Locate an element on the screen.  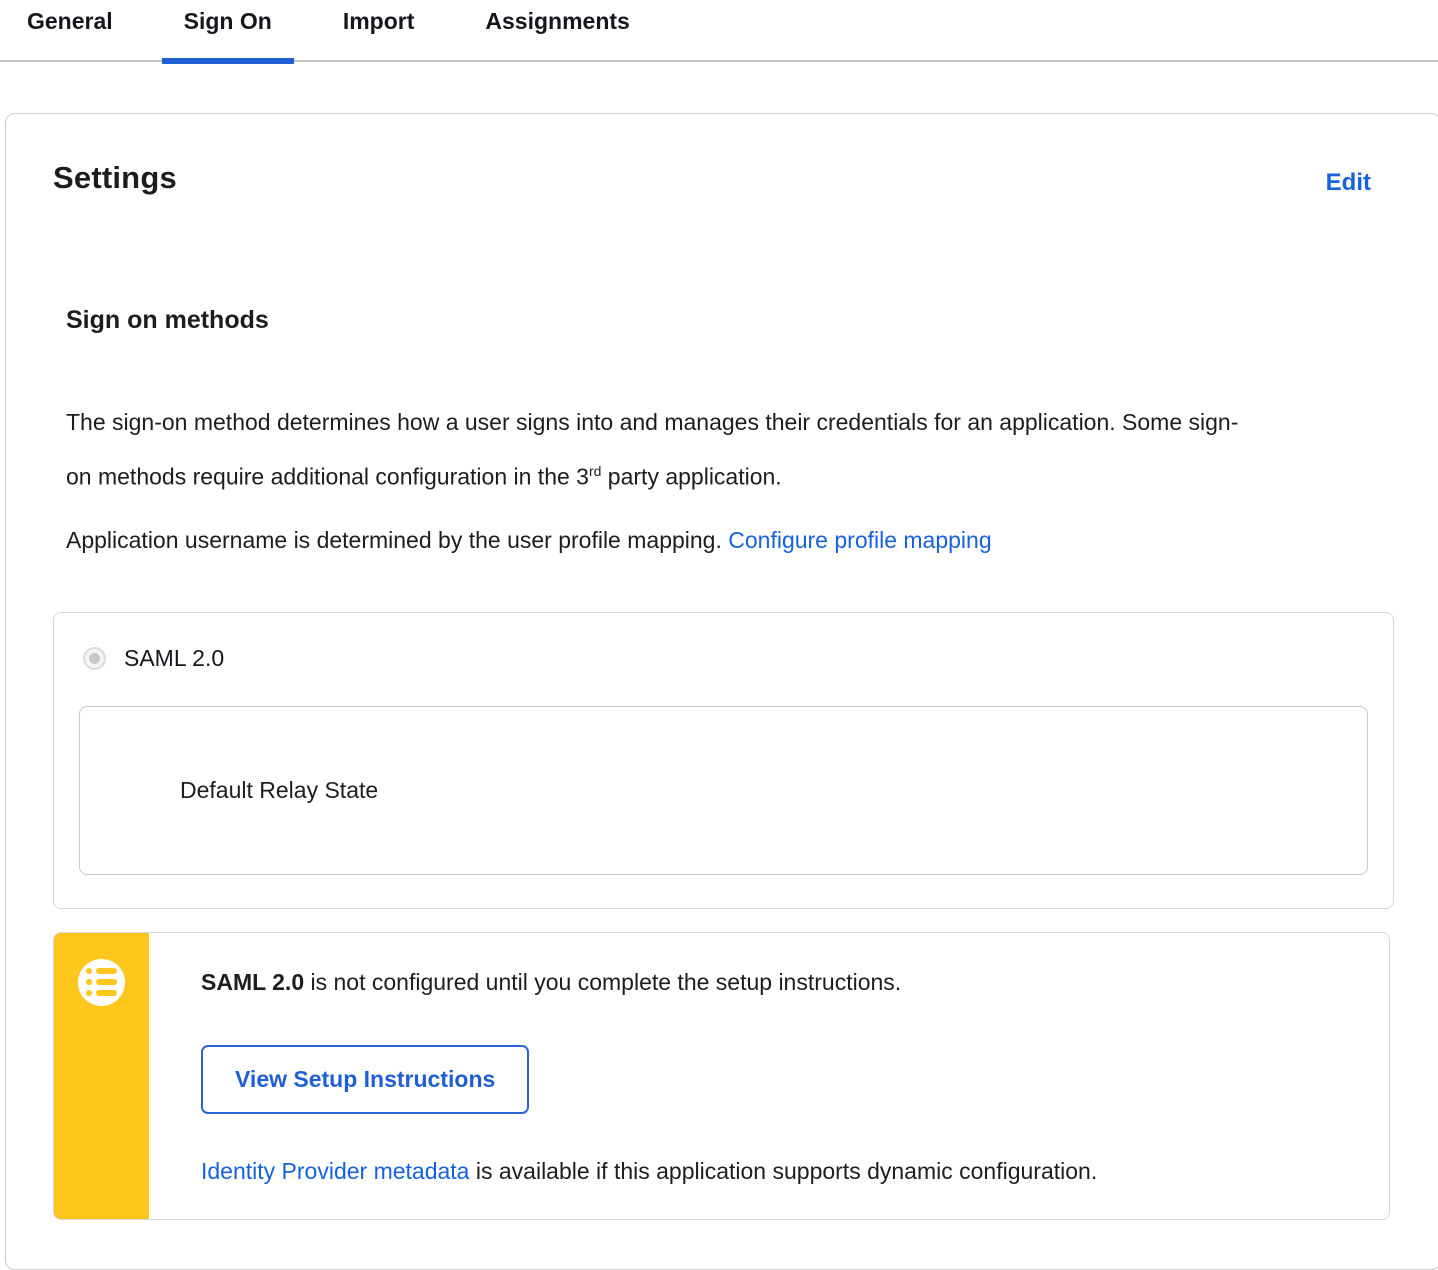
default-relay-state-label: Default Relay State is located at coordinates (279, 789).